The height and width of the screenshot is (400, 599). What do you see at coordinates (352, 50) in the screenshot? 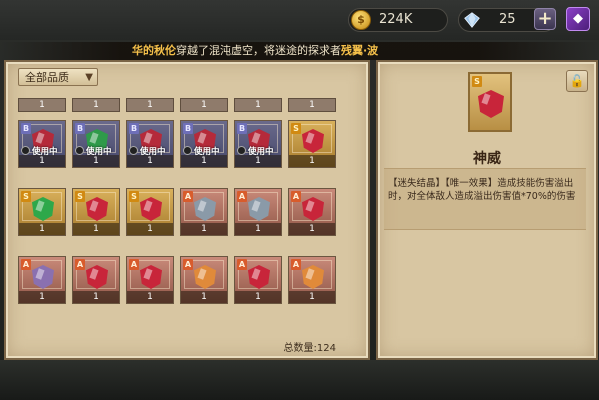
I see `announcement-target-name: 残翼` at bounding box center [352, 50].